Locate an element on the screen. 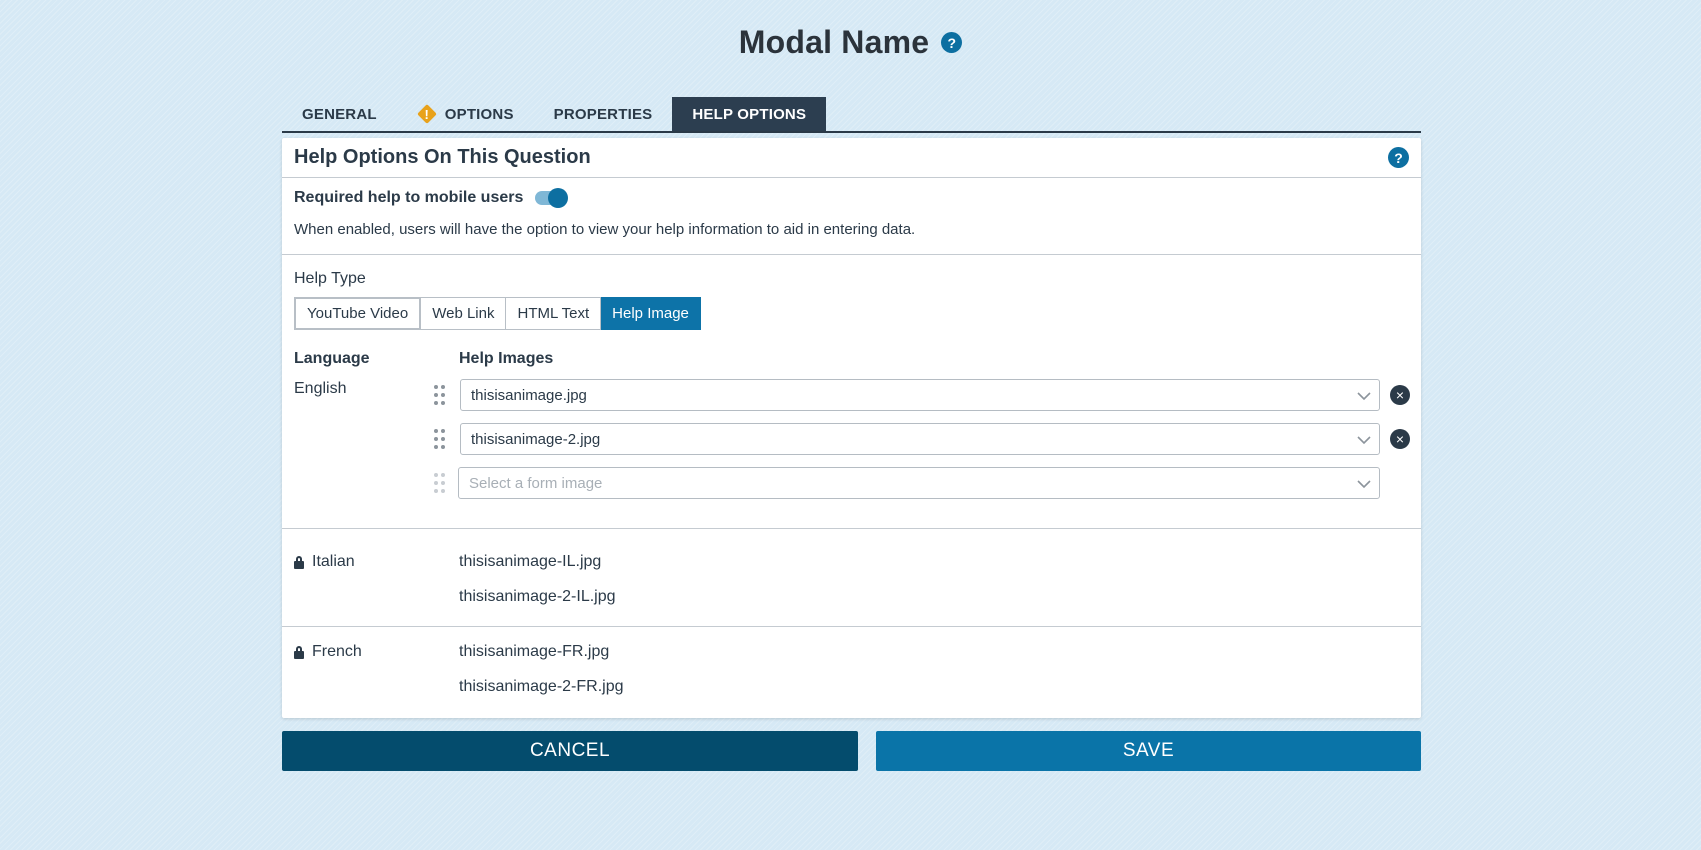 This screenshot has height=850, width=1701. mobile-help-toggle is located at coordinates (552, 198).